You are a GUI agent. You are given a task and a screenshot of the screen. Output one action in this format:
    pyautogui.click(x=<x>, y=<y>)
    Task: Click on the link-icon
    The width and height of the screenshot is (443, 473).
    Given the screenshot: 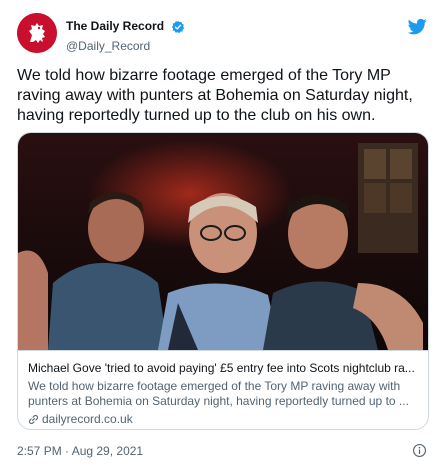 What is the action you would take?
    pyautogui.click(x=33, y=419)
    